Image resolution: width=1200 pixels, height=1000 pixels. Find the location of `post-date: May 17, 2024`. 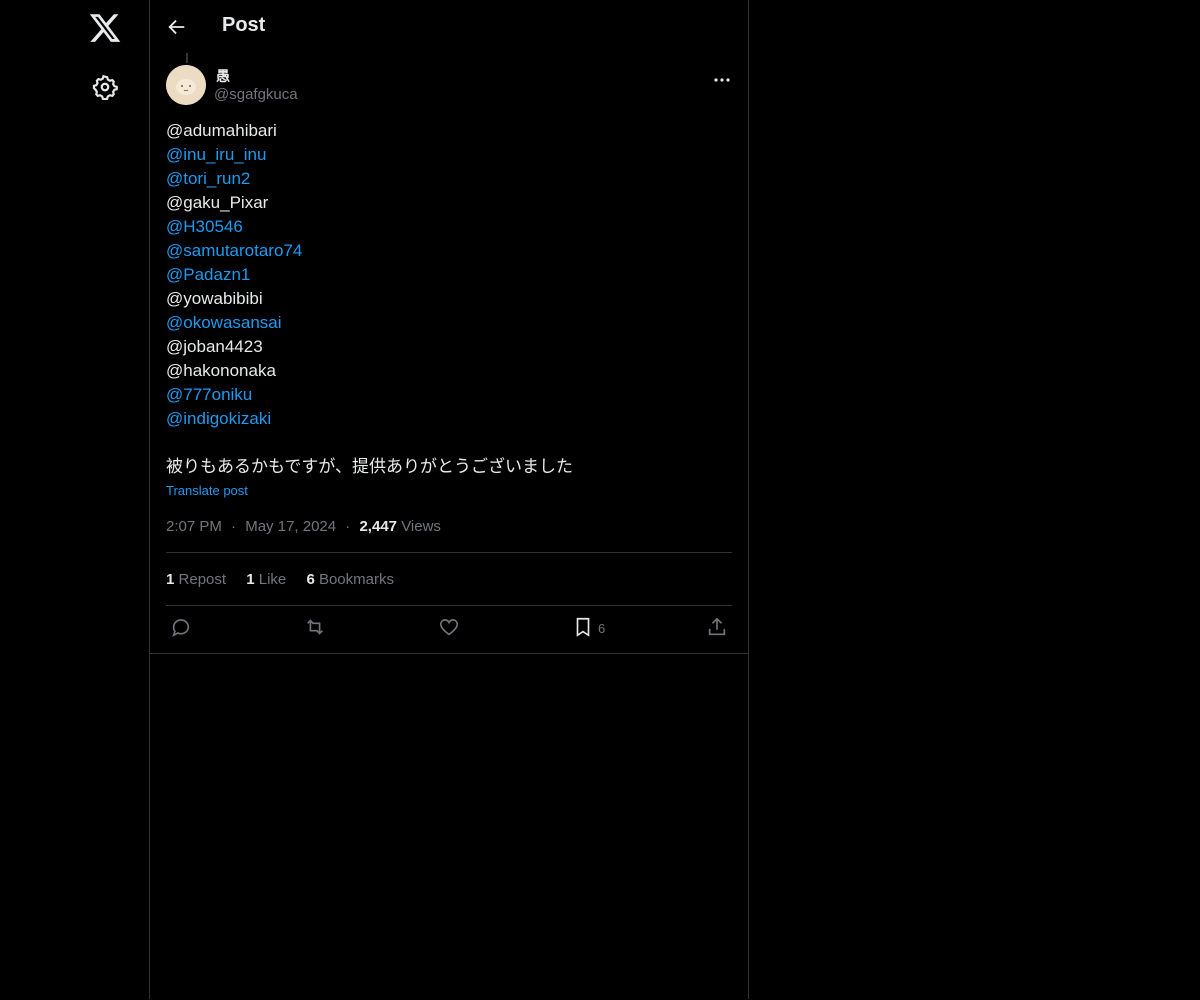

post-date: May 17, 2024 is located at coordinates (290, 526).